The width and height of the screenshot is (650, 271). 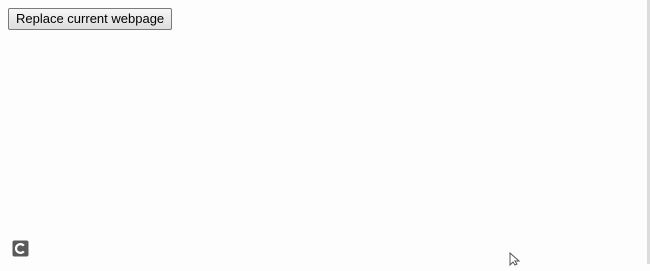 I want to click on c-badge-icon, so click(x=20, y=248).